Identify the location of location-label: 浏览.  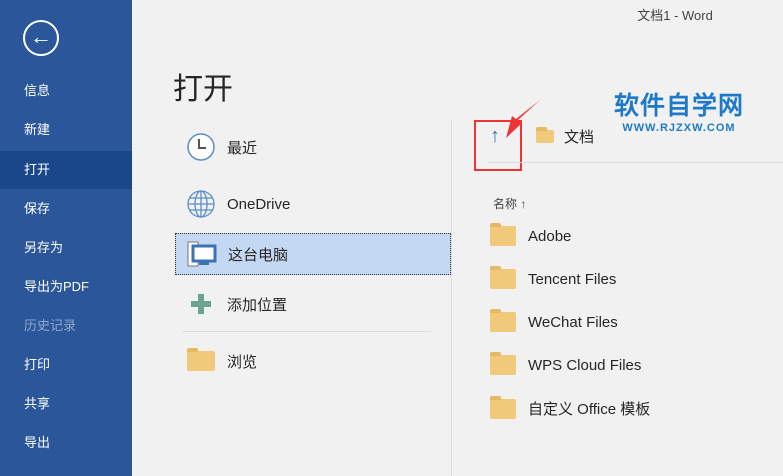
(242, 362).